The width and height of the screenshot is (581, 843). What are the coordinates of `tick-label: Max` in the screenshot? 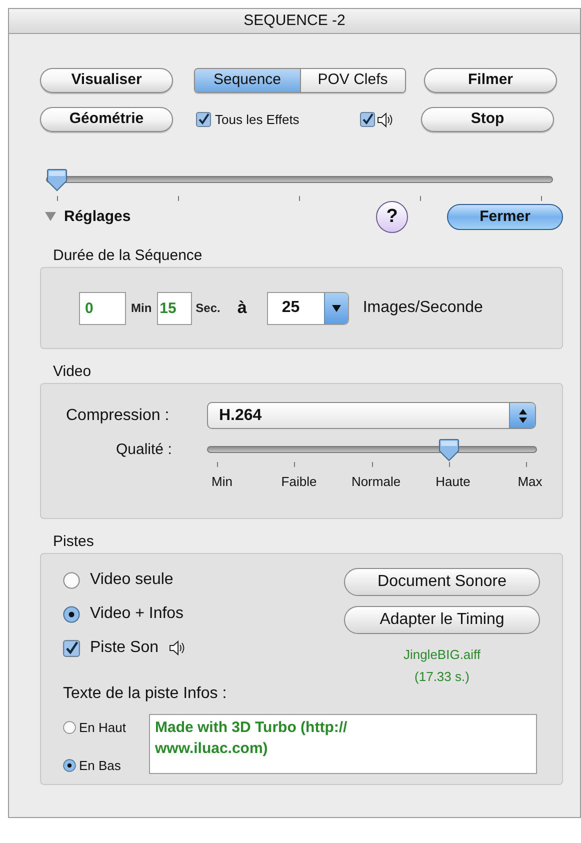 It's located at (530, 482).